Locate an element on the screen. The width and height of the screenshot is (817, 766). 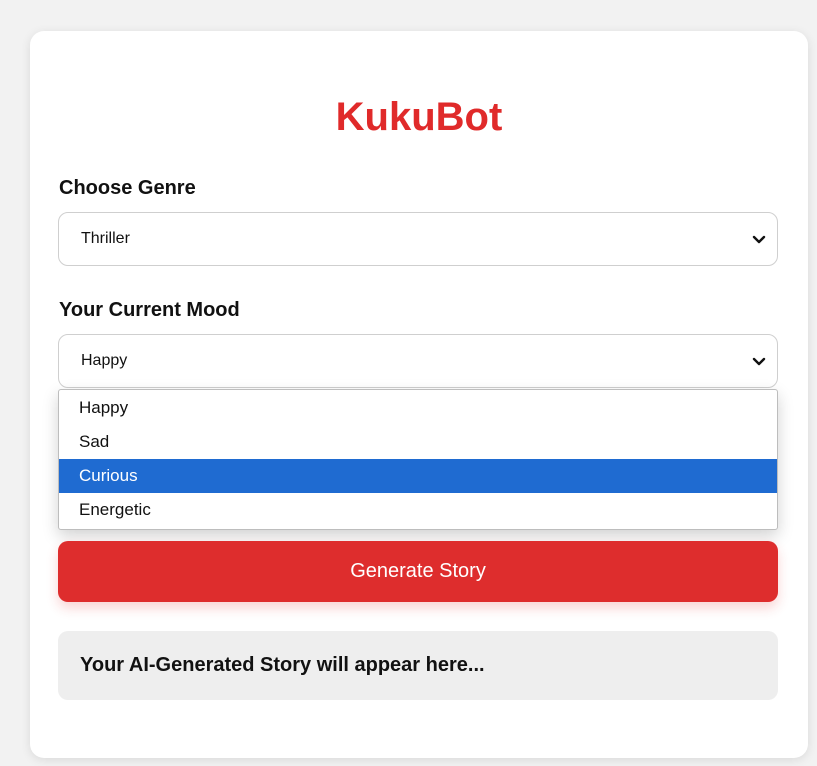
mood-option-energetic: Energetic is located at coordinates (418, 510).